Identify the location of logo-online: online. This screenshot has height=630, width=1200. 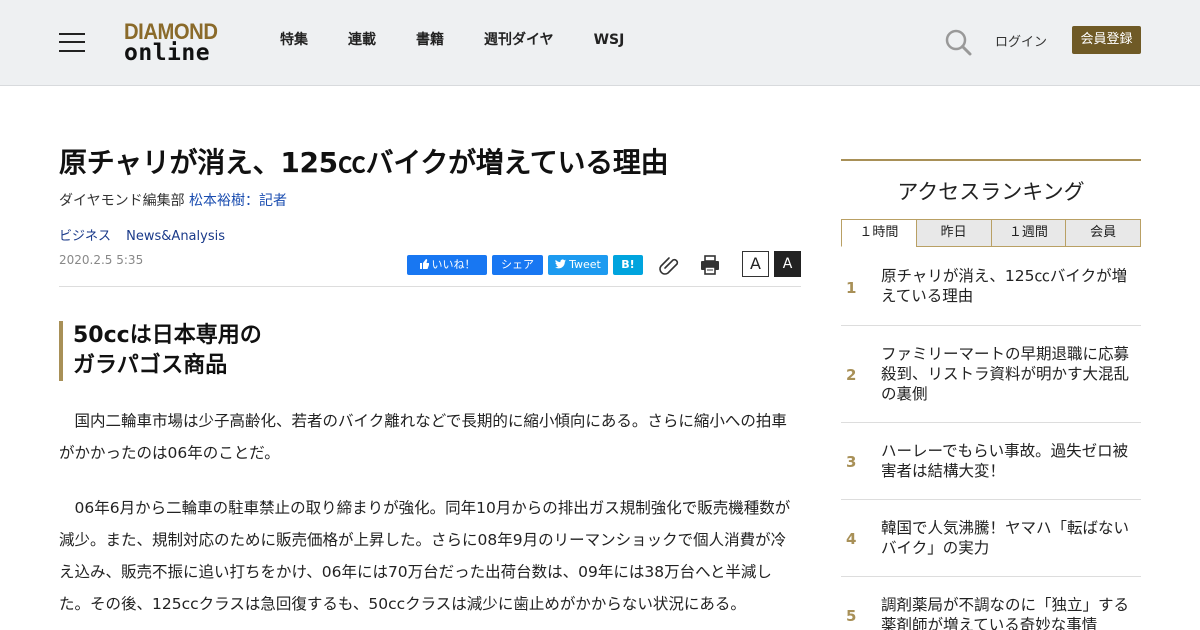
(167, 53).